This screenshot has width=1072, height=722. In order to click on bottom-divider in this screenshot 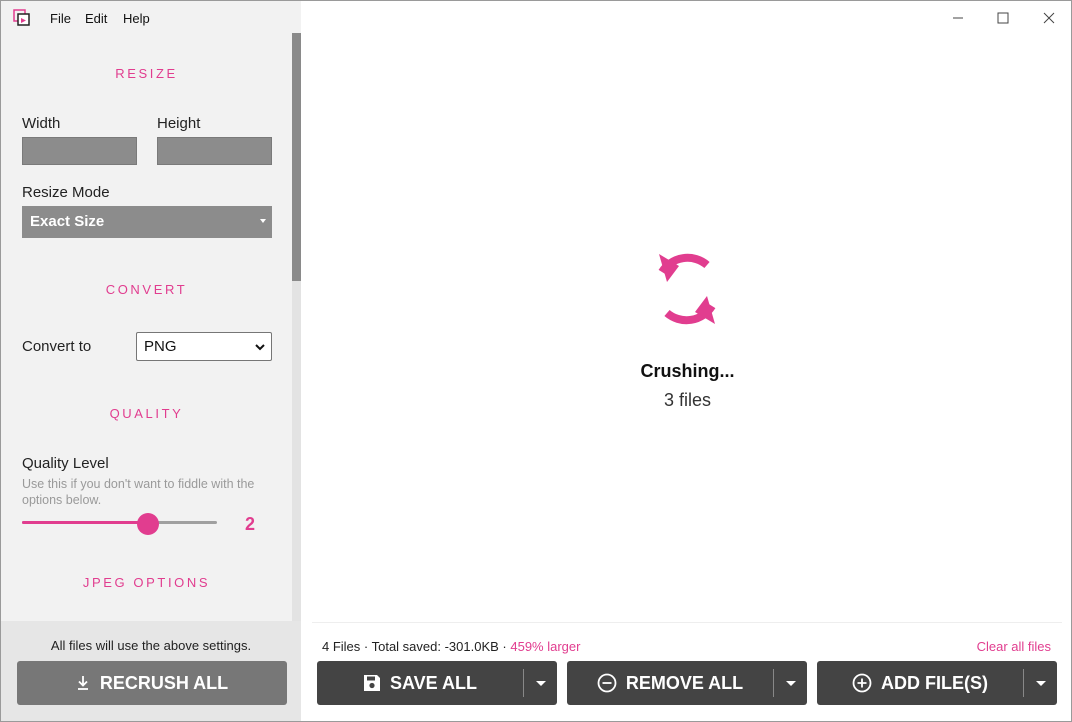, I will do `click(687, 622)`.